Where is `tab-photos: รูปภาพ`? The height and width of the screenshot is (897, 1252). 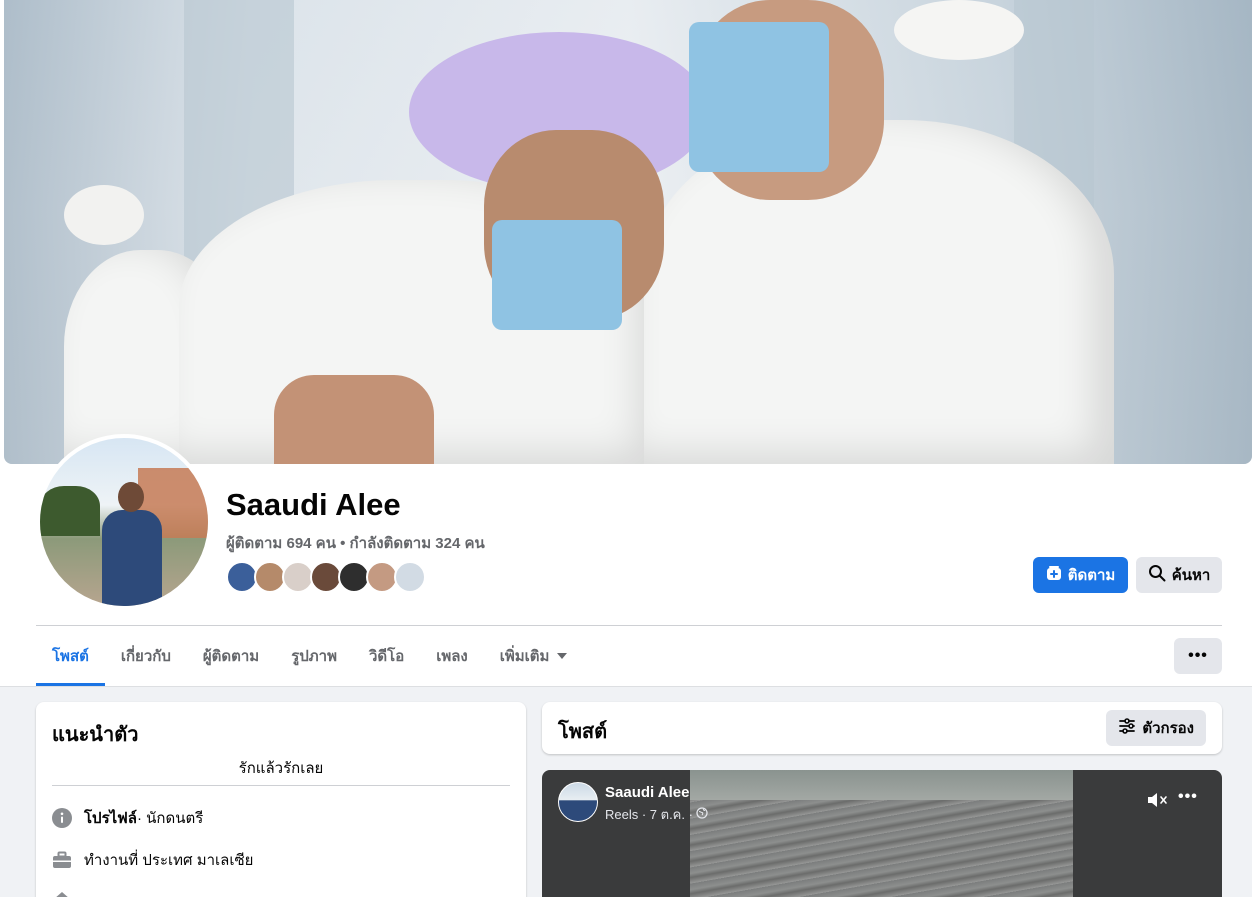
tab-photos: รูปภาพ is located at coordinates (314, 656).